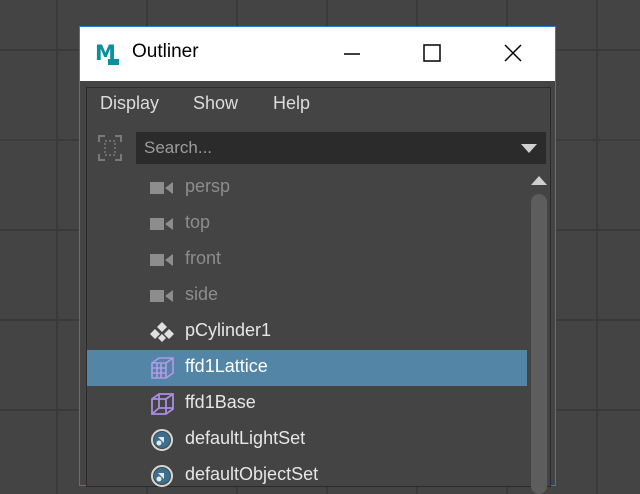 The image size is (640, 494). I want to click on list-item-label: side, so click(202, 294).